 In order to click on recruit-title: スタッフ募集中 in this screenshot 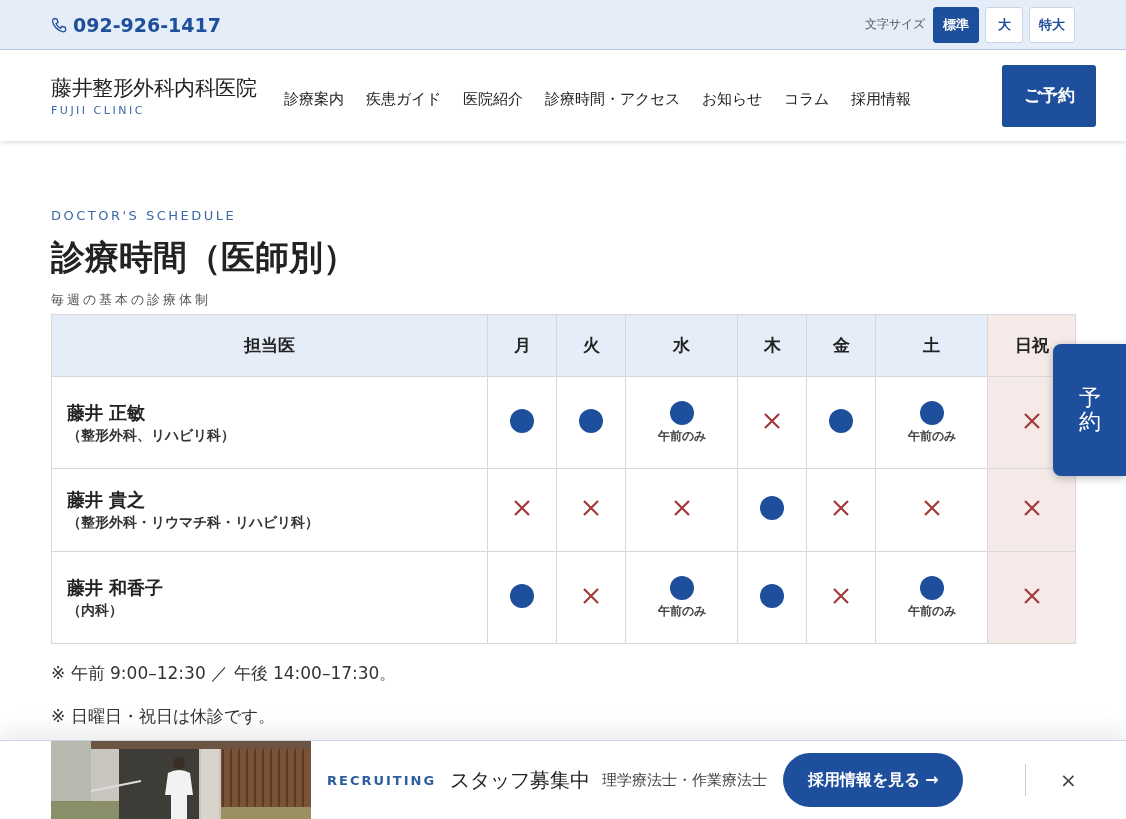, I will do `click(520, 780)`.